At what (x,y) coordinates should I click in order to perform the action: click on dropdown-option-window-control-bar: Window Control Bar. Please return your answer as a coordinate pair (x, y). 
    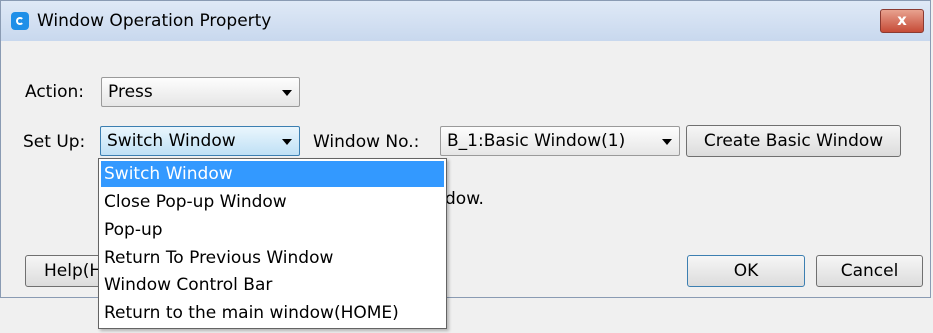
    Looking at the image, I should click on (272, 285).